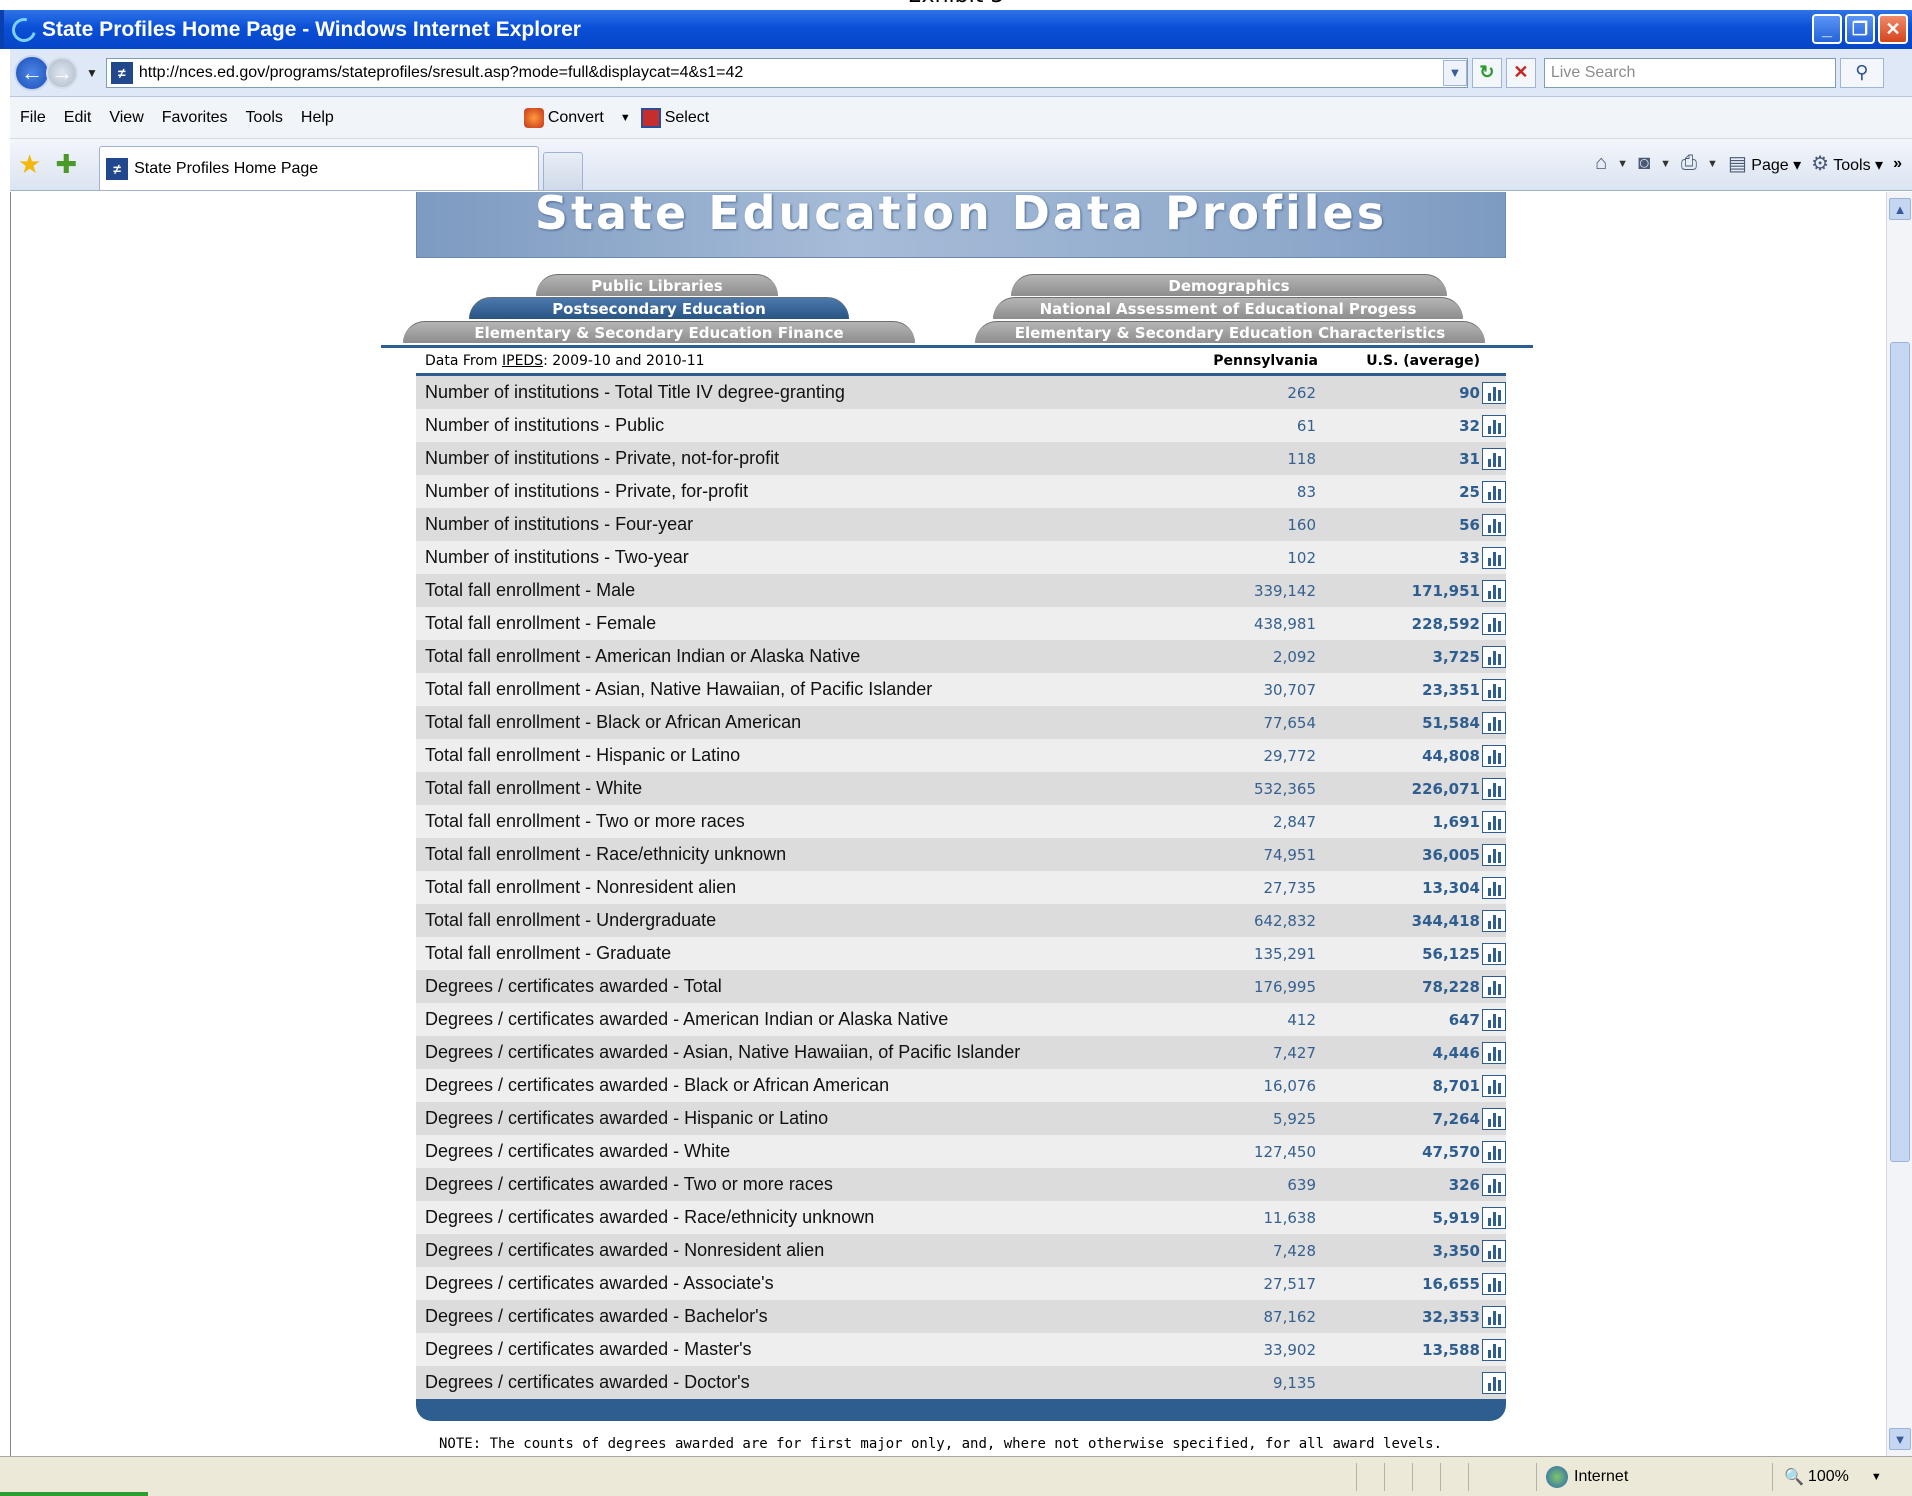 The width and height of the screenshot is (1912, 1496). I want to click on tab-demographics: Demographics, so click(1229, 285).